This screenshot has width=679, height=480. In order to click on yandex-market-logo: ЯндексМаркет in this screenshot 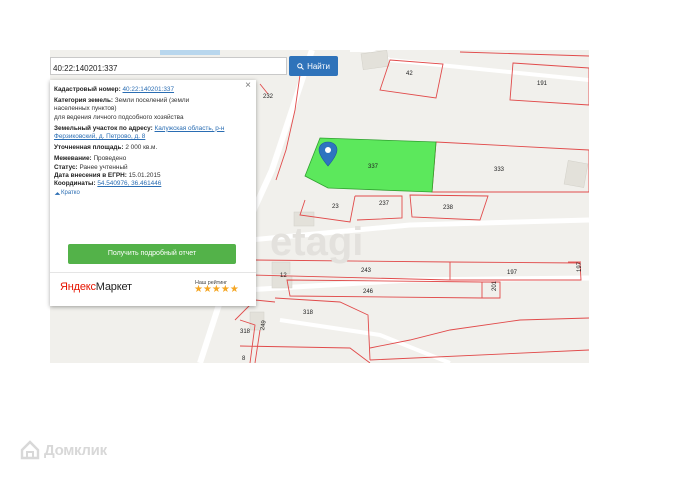, I will do `click(96, 287)`.